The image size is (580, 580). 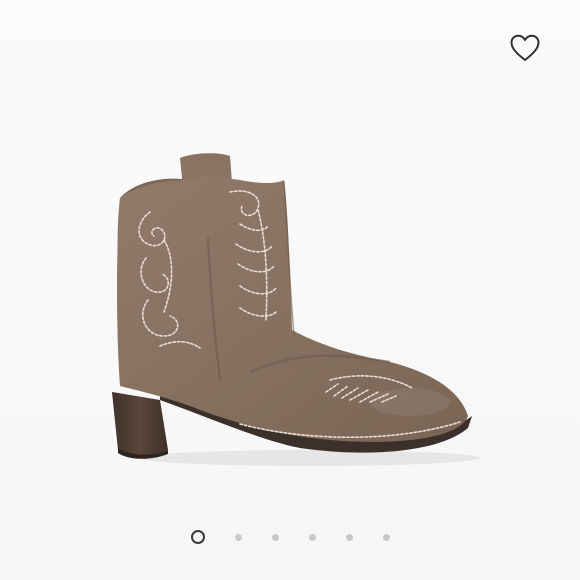 I want to click on favorite-button, so click(x=525, y=48).